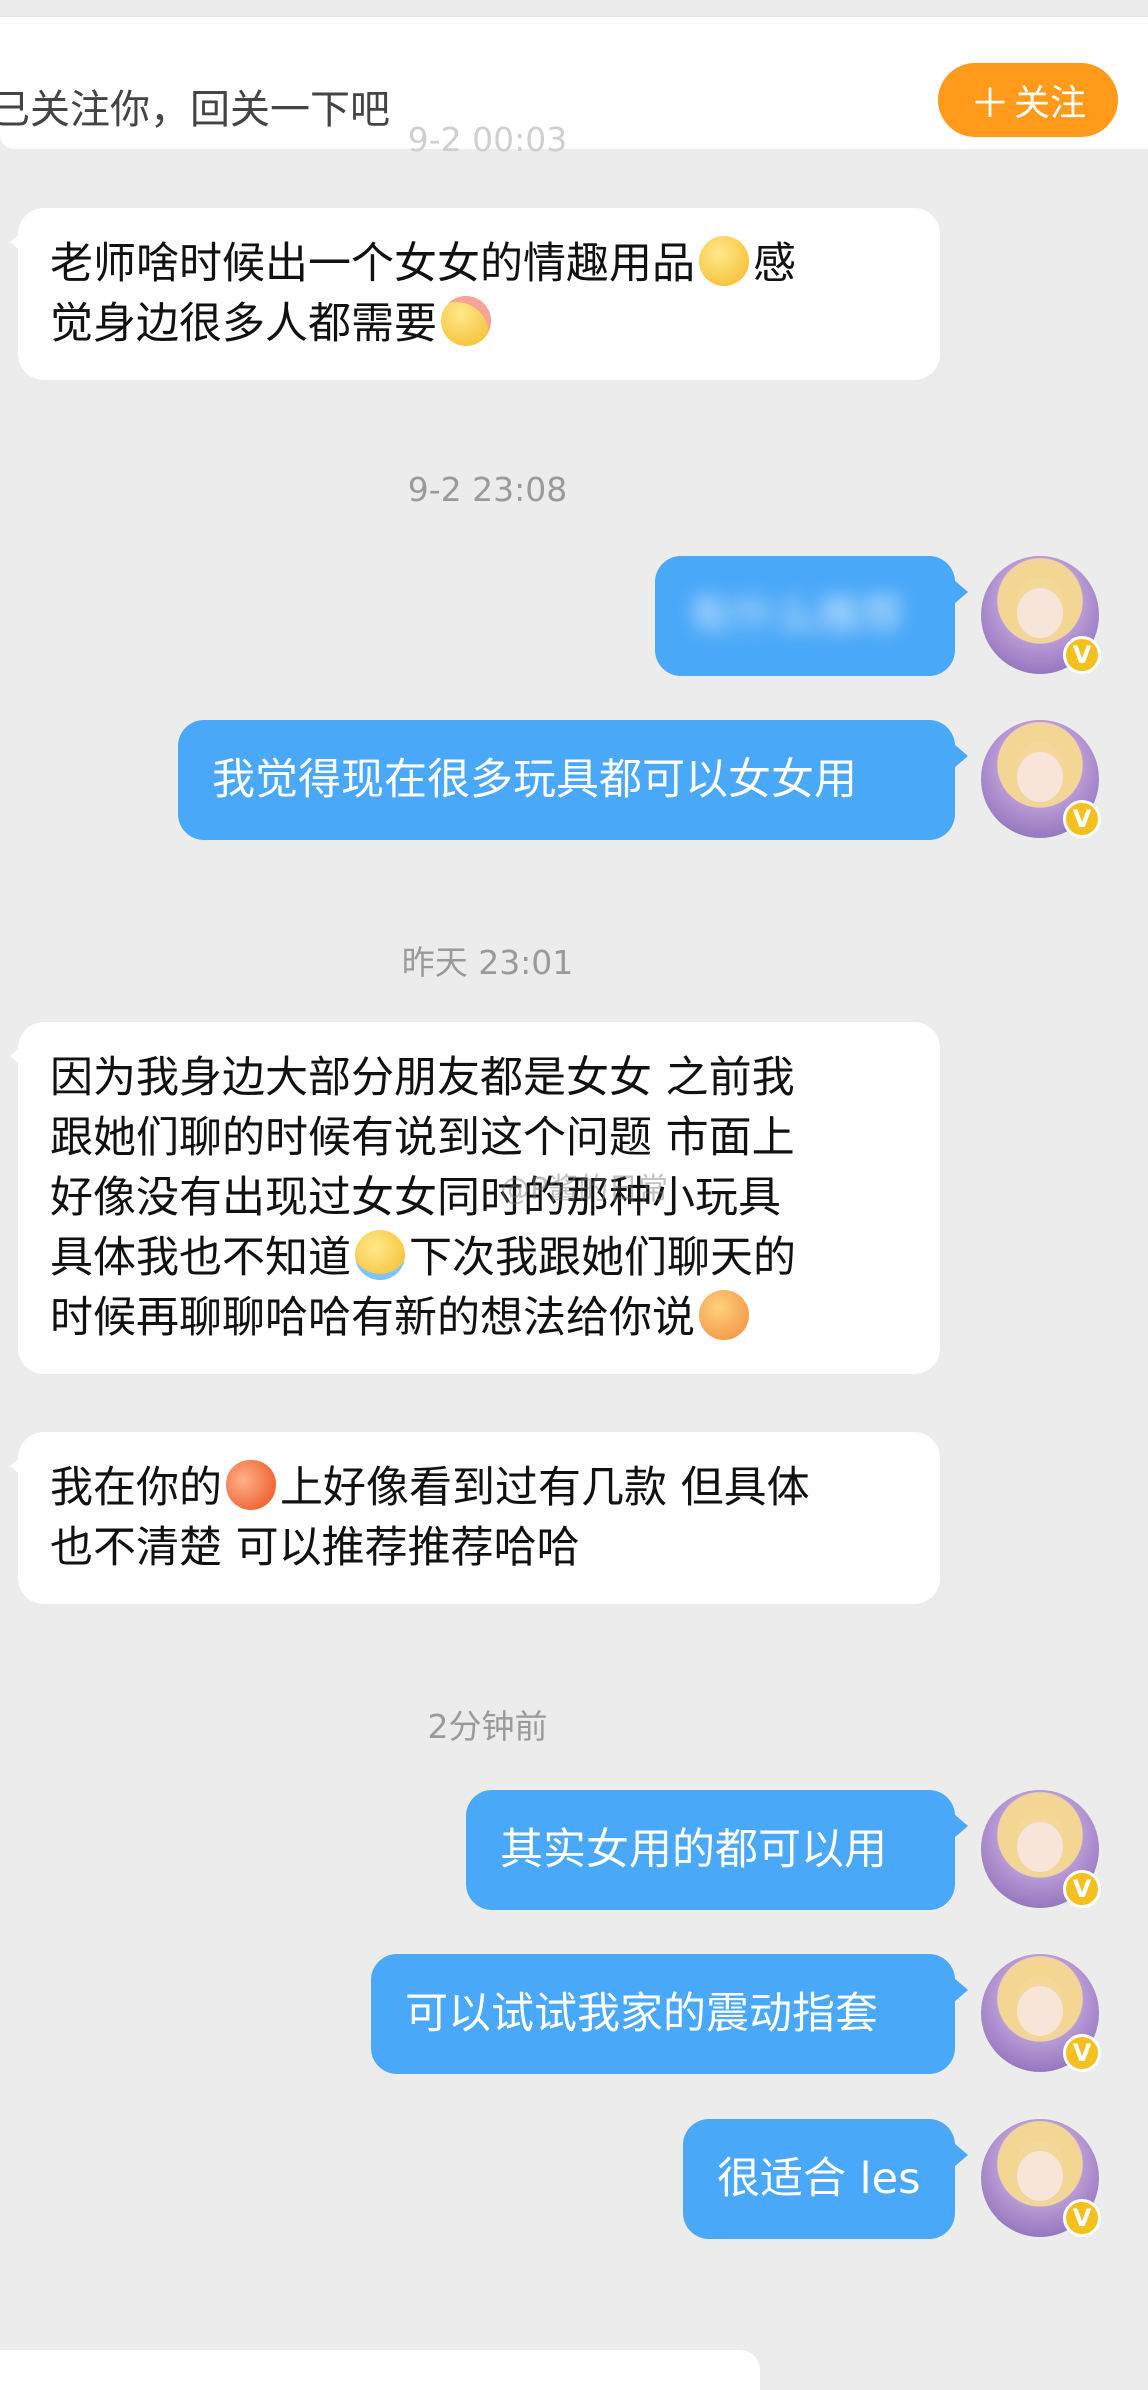 This screenshot has width=1148, height=2390. What do you see at coordinates (693, 1850) in the screenshot?
I see `message-text: 其实女用的都可以用` at bounding box center [693, 1850].